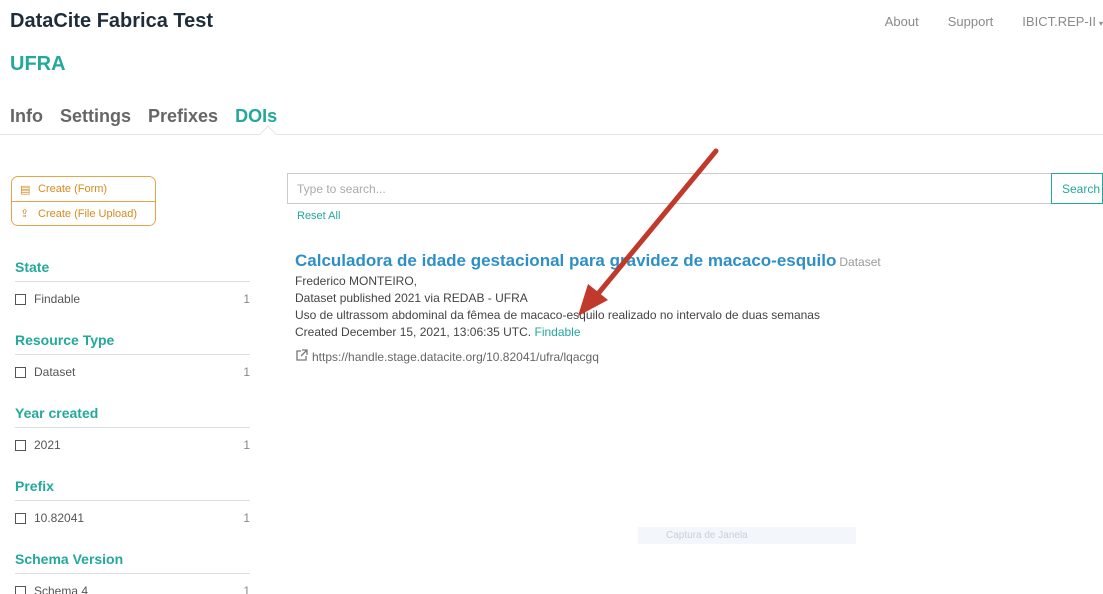 The width and height of the screenshot is (1103, 594). Describe the element at coordinates (1059, 21) in the screenshot. I see `nav-user-label: IBICT.REP-II` at that location.